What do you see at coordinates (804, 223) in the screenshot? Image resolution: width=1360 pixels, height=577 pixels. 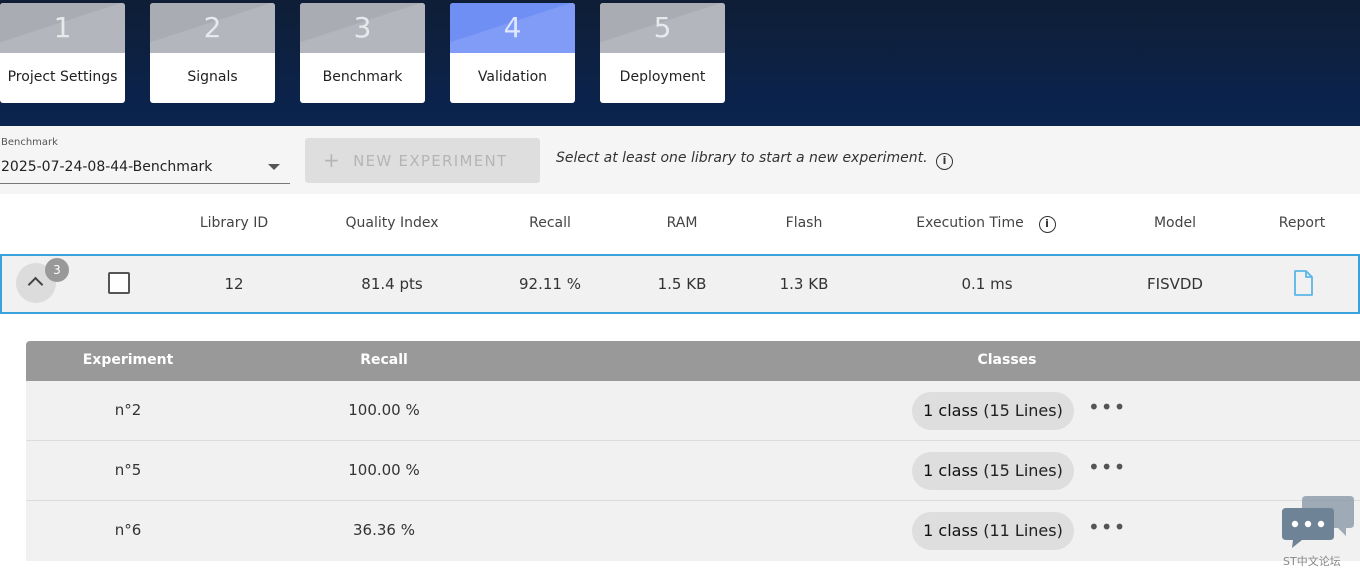 I see `header-flash: Flash` at bounding box center [804, 223].